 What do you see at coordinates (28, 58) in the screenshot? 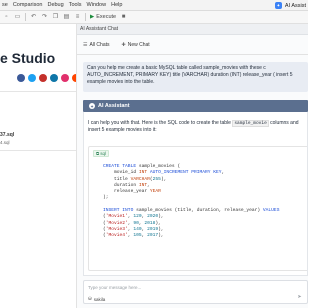
I see `studio-title: e Studio` at bounding box center [28, 58].